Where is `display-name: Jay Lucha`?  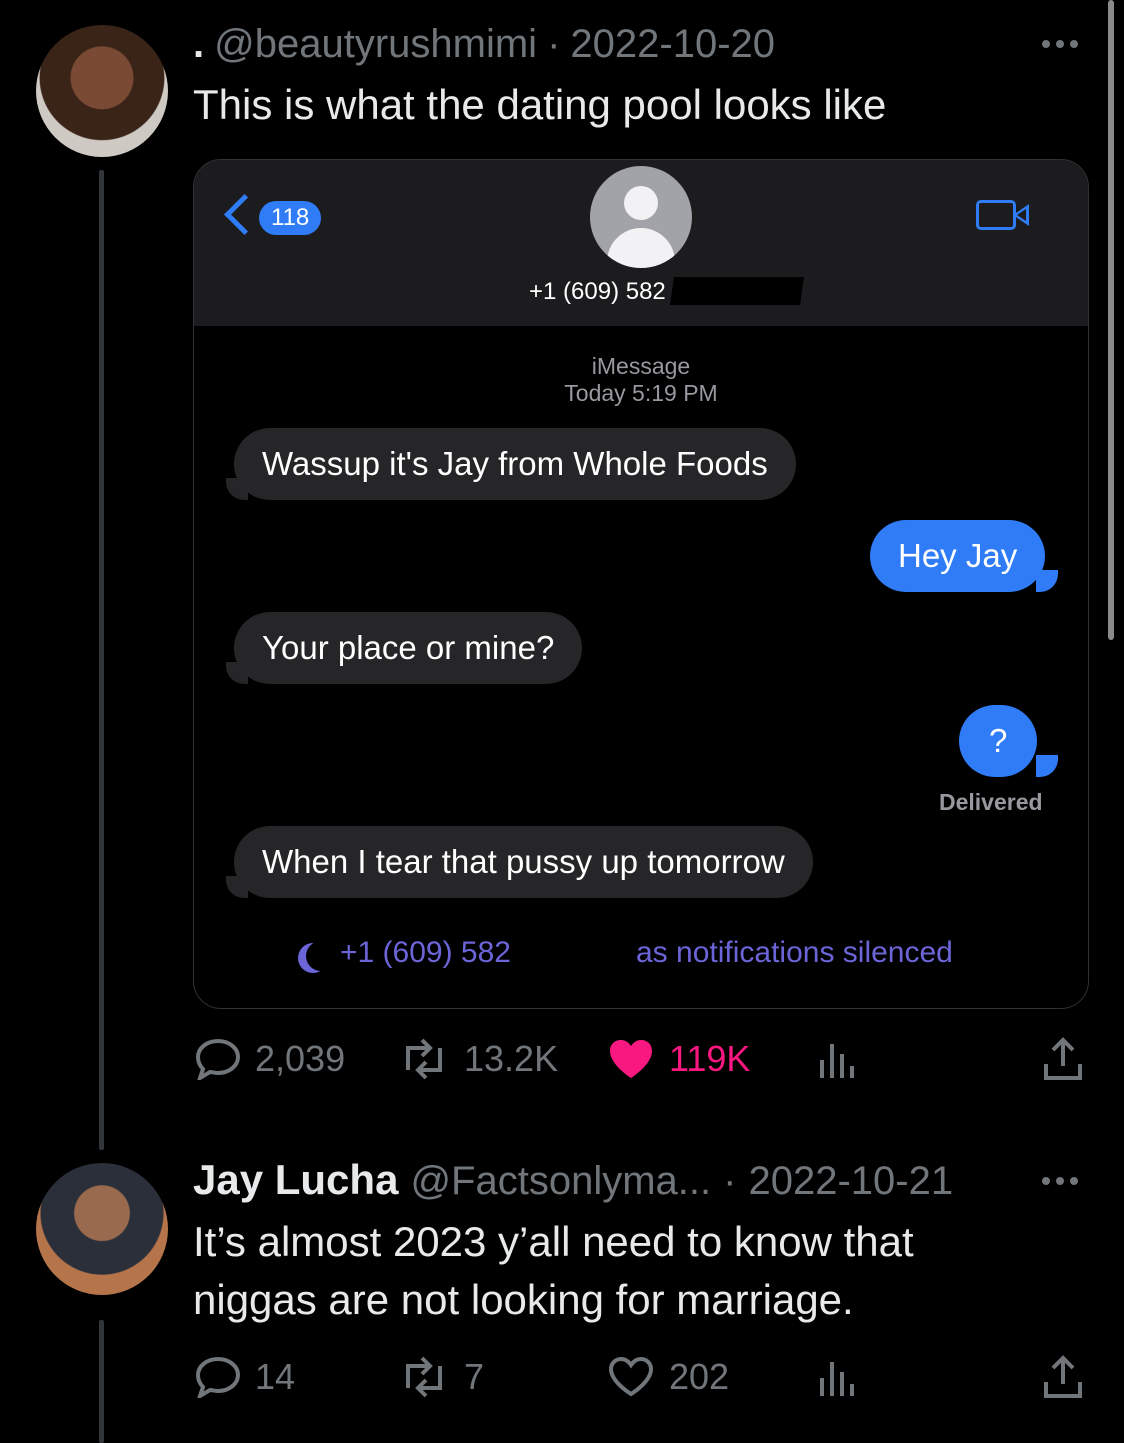
display-name: Jay Lucha is located at coordinates (295, 1180).